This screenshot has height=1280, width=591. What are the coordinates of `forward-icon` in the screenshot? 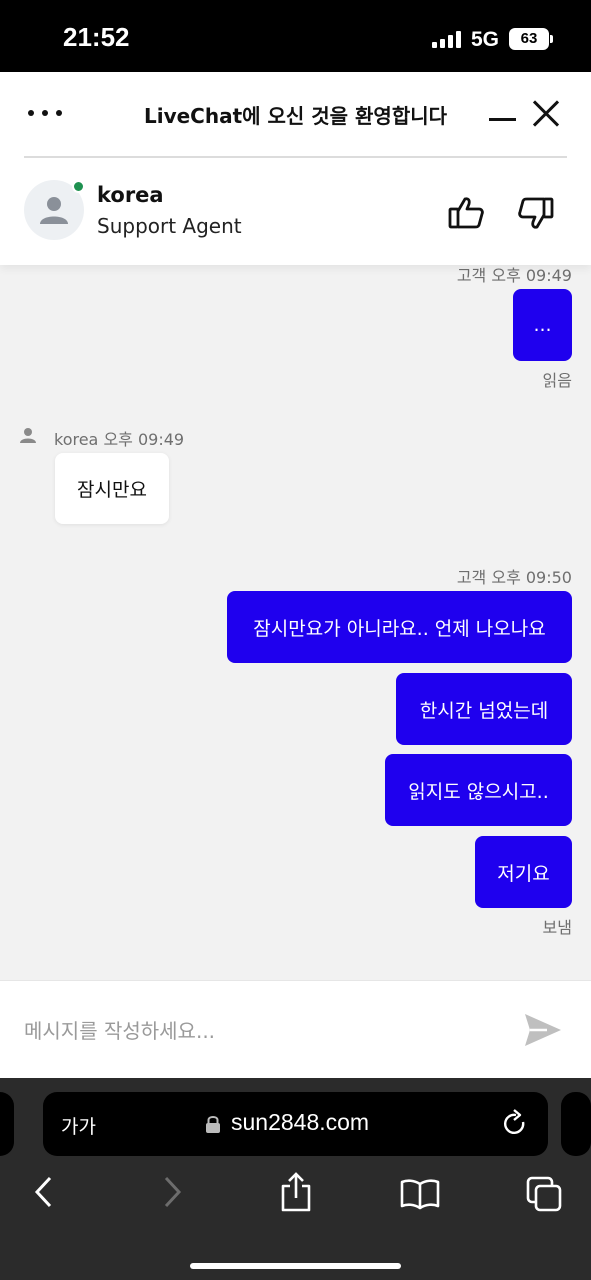 It's located at (172, 1192).